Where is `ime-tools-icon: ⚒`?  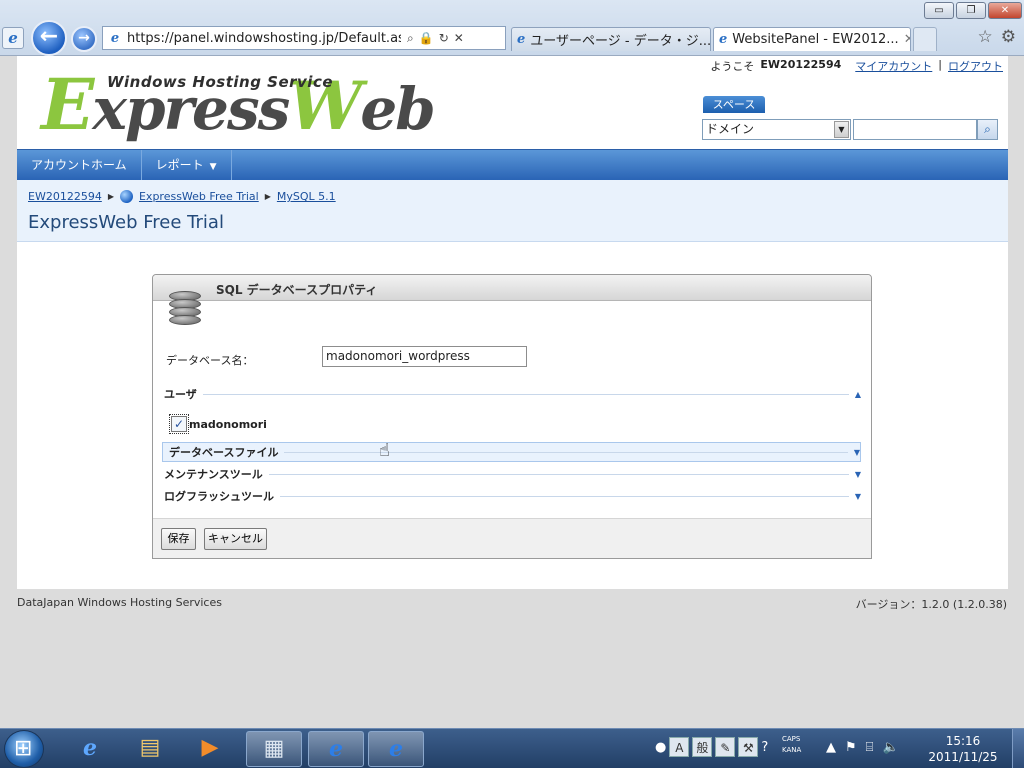
ime-tools-icon: ⚒ is located at coordinates (748, 747).